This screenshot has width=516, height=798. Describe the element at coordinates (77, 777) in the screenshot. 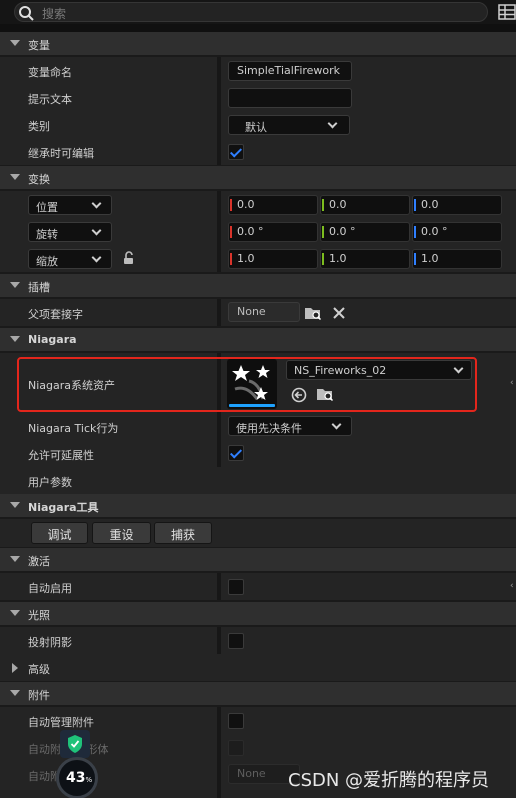

I see `performance-gauge: 43%` at that location.